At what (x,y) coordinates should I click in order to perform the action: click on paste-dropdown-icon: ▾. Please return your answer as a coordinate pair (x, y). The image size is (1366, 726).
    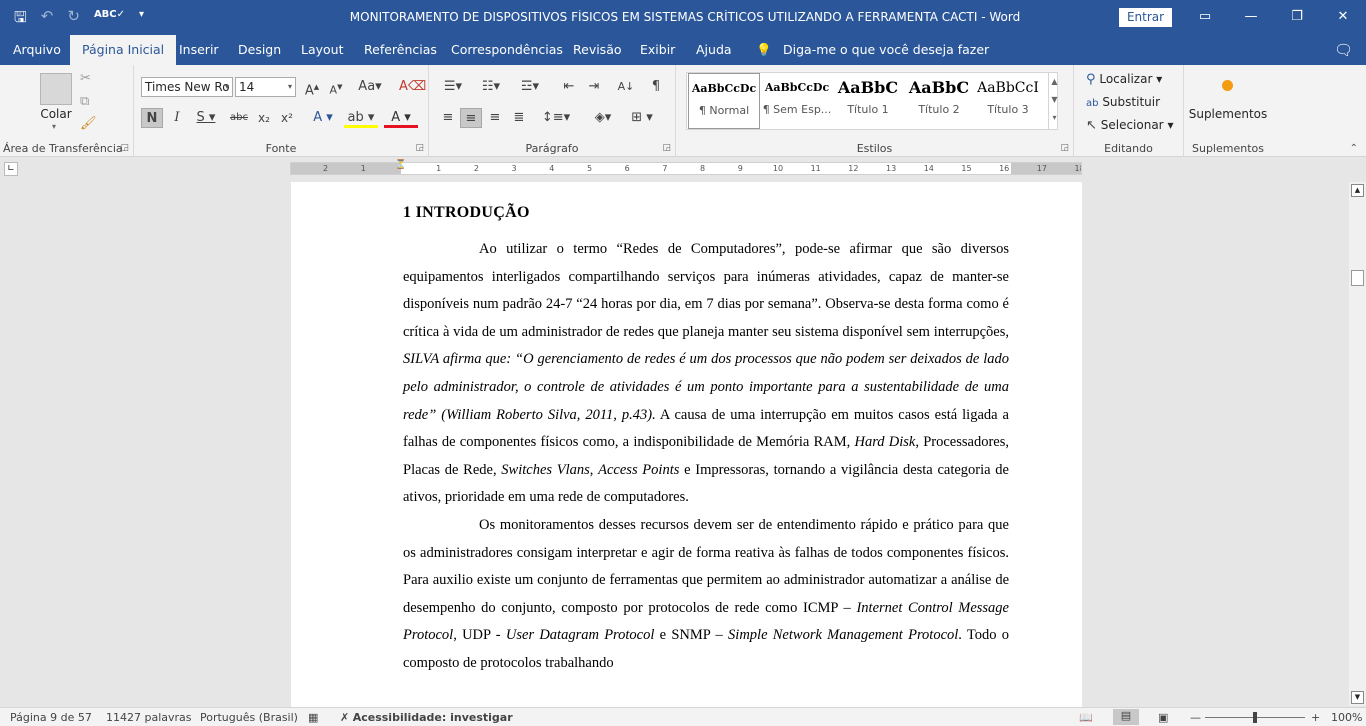
    Looking at the image, I should click on (54, 126).